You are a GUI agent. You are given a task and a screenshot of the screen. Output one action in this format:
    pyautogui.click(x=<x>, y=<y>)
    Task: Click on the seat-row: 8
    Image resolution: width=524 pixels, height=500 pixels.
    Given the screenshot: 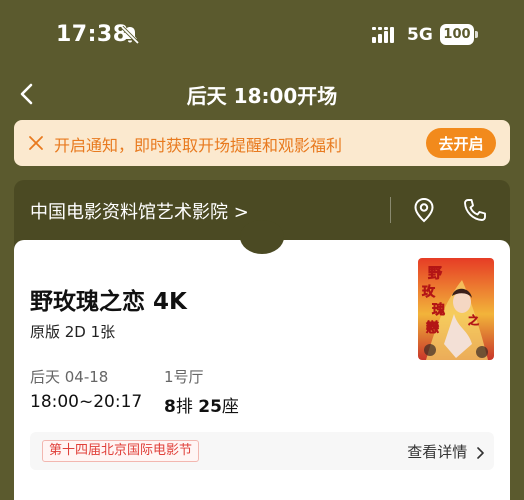 What is the action you would take?
    pyautogui.click(x=170, y=407)
    